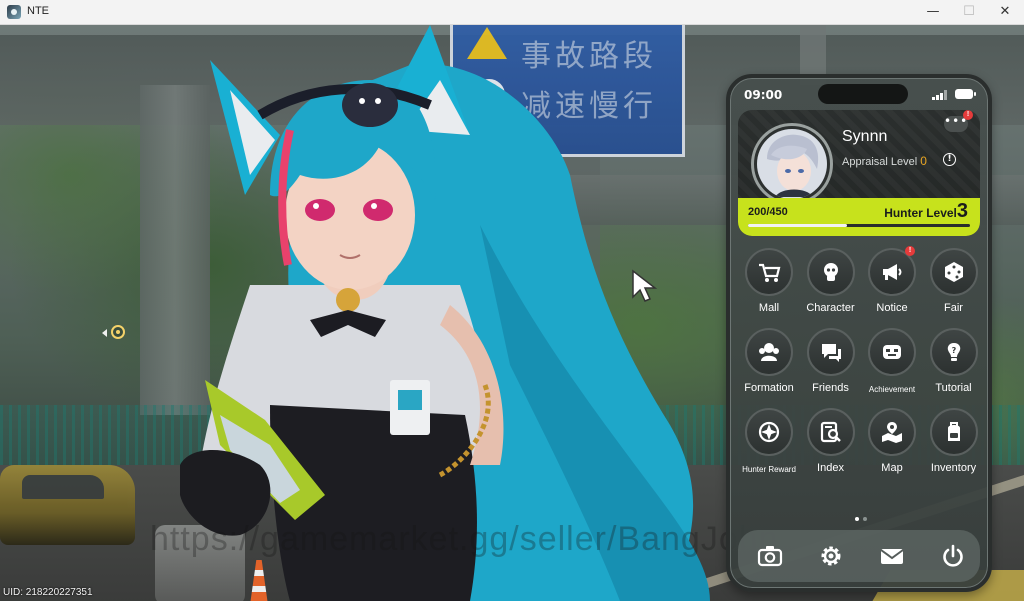 This screenshot has height=601, width=1024. I want to click on minimize-button: —, so click(933, 12).